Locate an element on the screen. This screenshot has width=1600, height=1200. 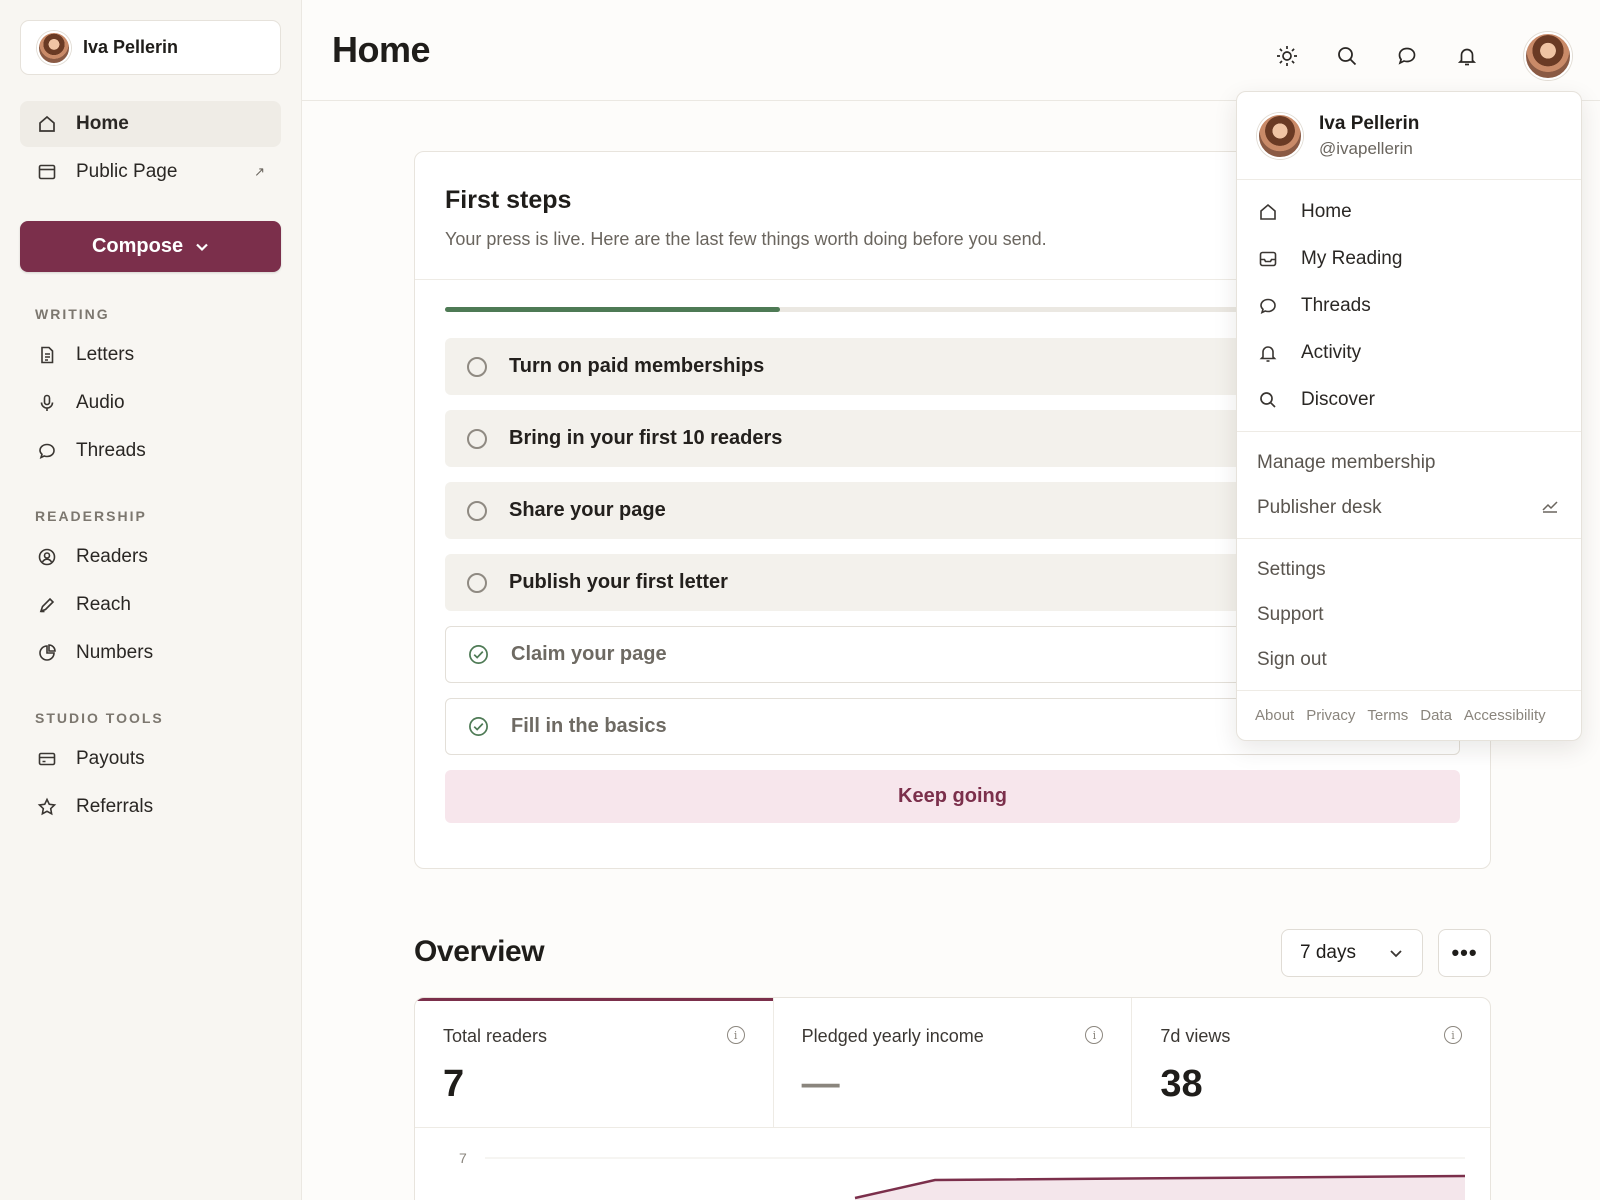
menu-user-handle: @ivapellerin is located at coordinates (1366, 148).